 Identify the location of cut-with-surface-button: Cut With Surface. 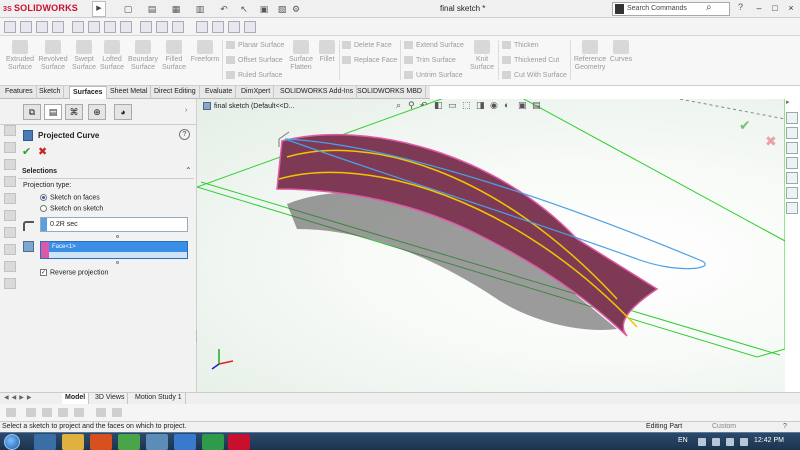
(534, 75).